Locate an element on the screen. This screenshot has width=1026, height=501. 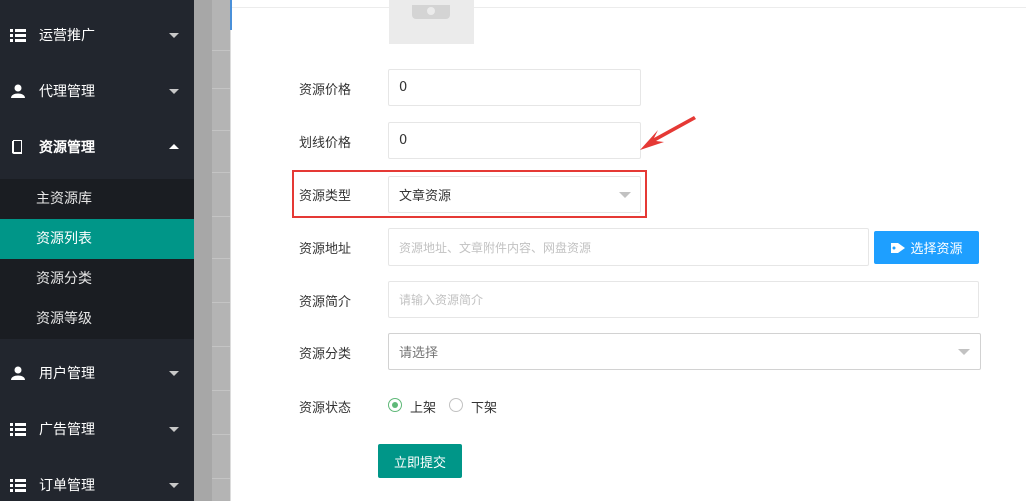
red-arrow-annotation is located at coordinates (668, 133).